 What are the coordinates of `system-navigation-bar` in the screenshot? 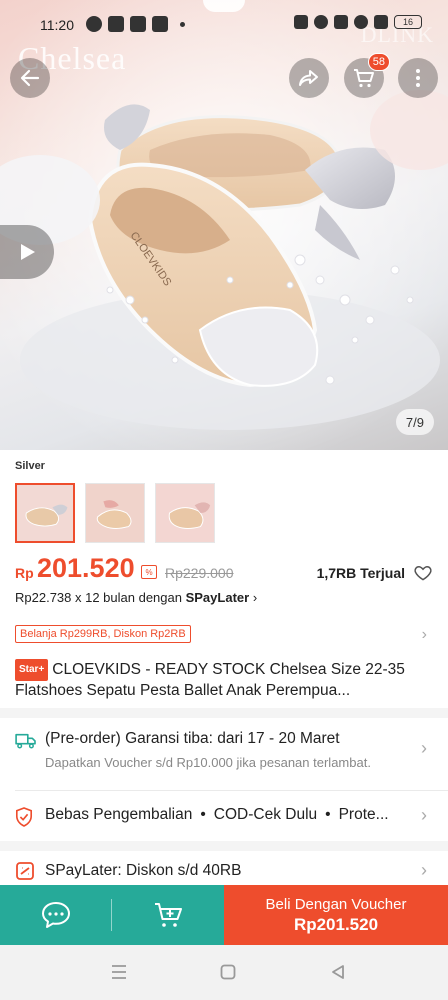 It's located at (224, 972).